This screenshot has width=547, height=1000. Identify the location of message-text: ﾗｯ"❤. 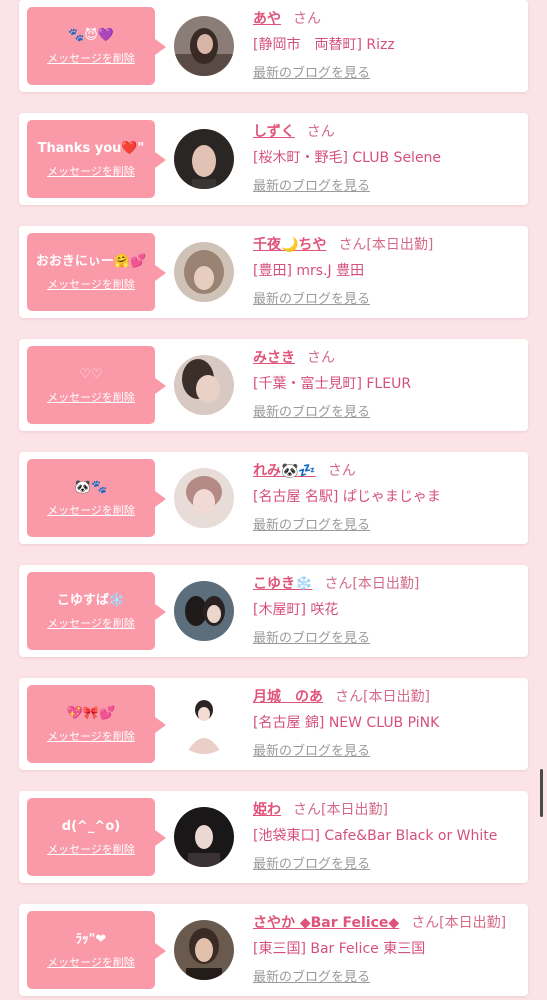
(91, 939).